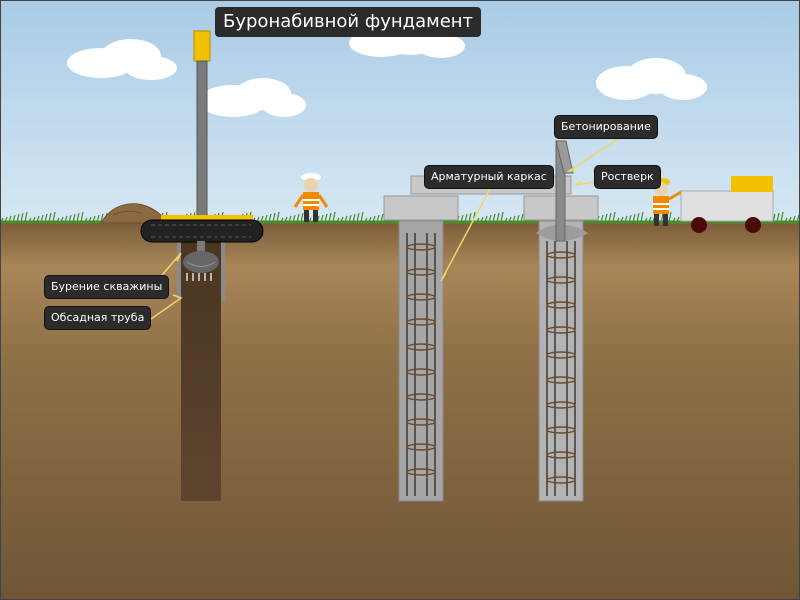  Describe the element at coordinates (201, 371) in the screenshot. I see `drill-hole` at that location.